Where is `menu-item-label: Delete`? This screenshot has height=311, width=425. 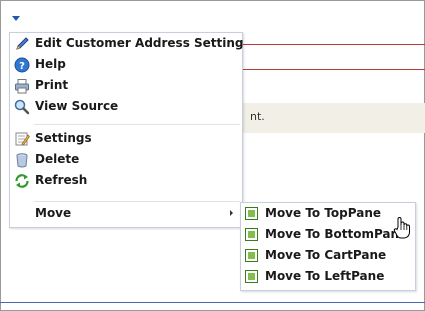 menu-item-label: Delete is located at coordinates (57, 159).